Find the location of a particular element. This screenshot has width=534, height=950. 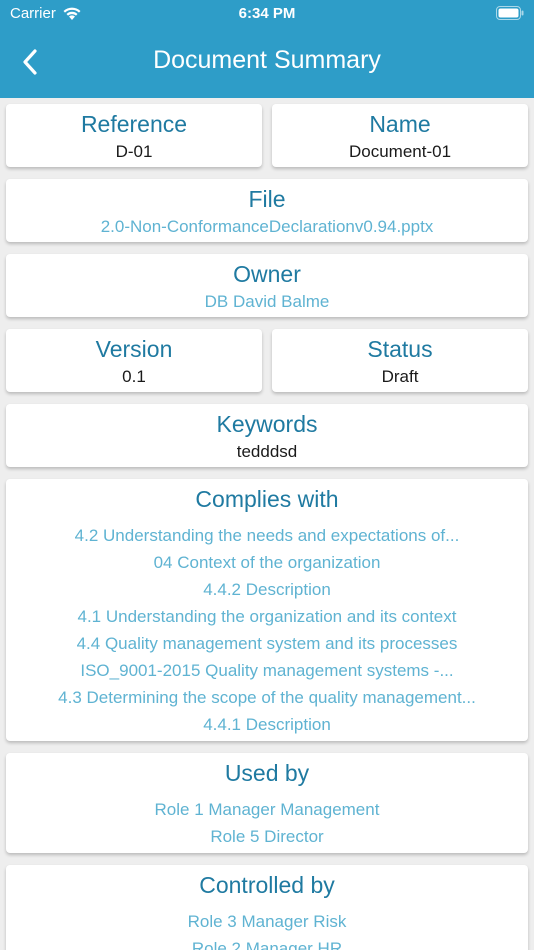

controlled-by-list: Role 3 Manager Risk Role 2 Manager HR is located at coordinates (267, 929).